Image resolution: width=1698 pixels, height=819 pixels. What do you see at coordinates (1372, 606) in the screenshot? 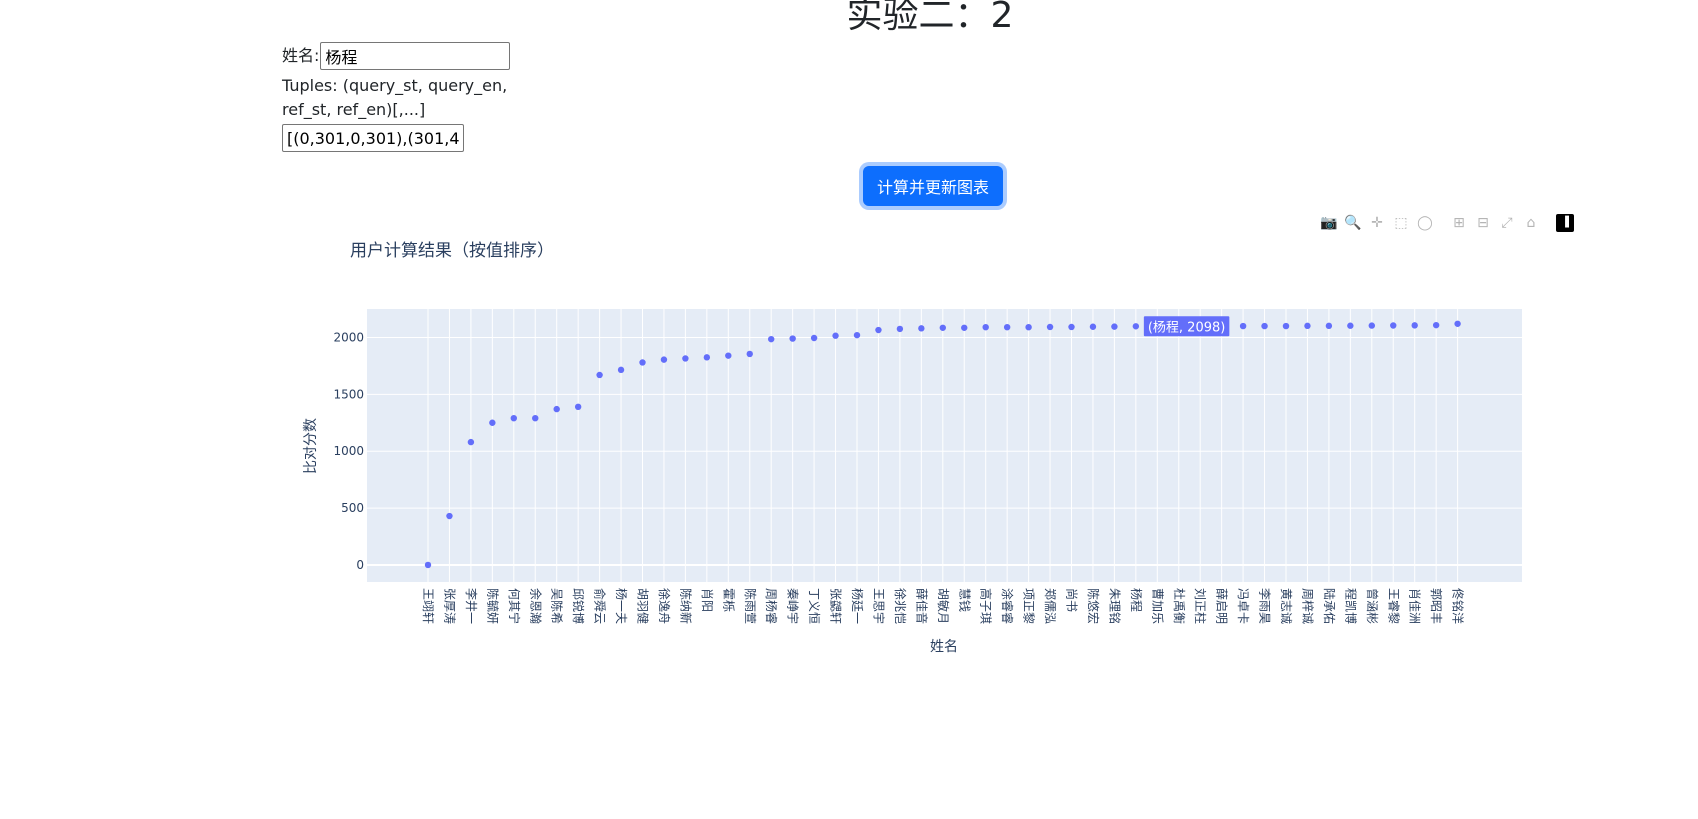
I see `x-tick-label: 曾涵彬` at bounding box center [1372, 606].